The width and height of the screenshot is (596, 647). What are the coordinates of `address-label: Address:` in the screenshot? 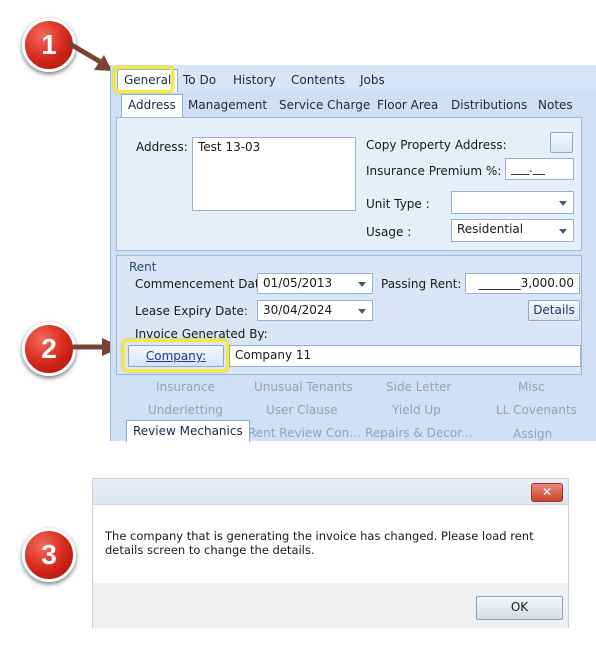 It's located at (162, 147).